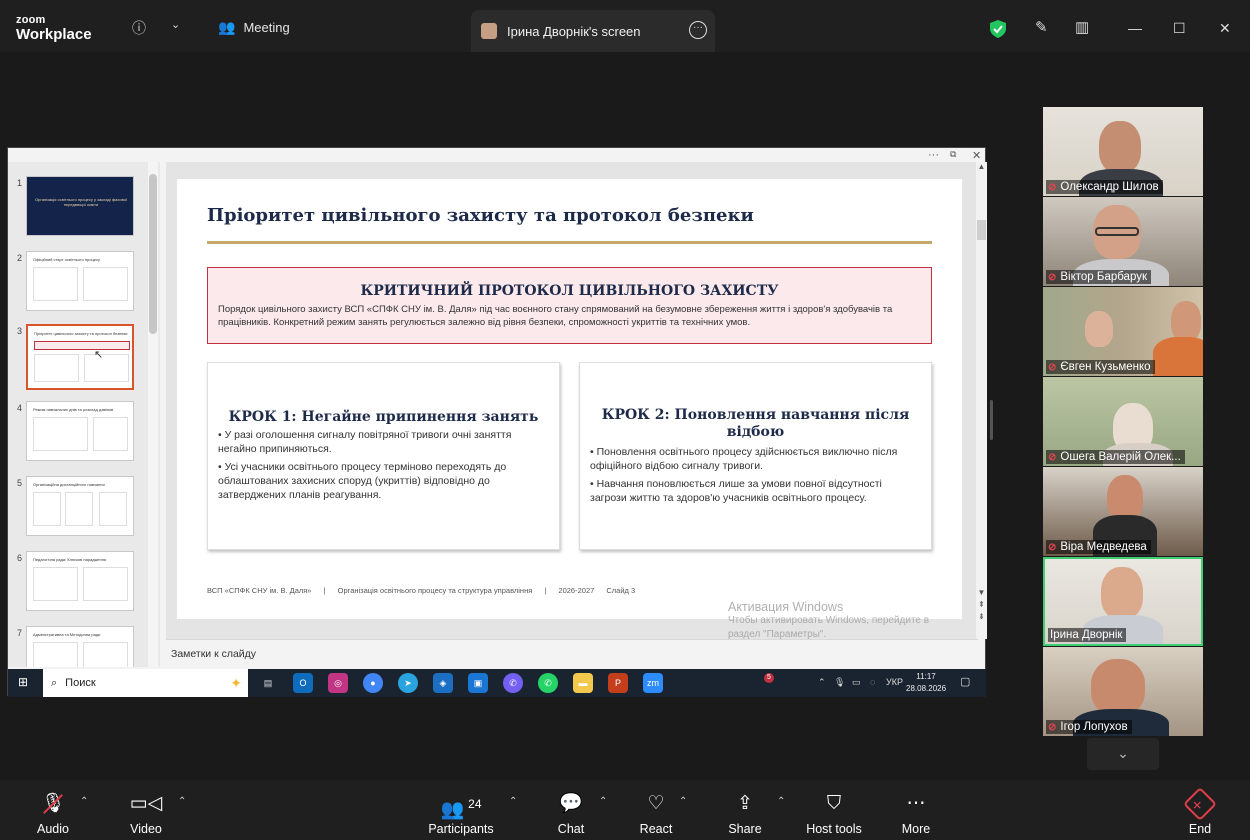 This screenshot has height=840, width=1250. I want to click on chrome-icon: ●, so click(373, 683).